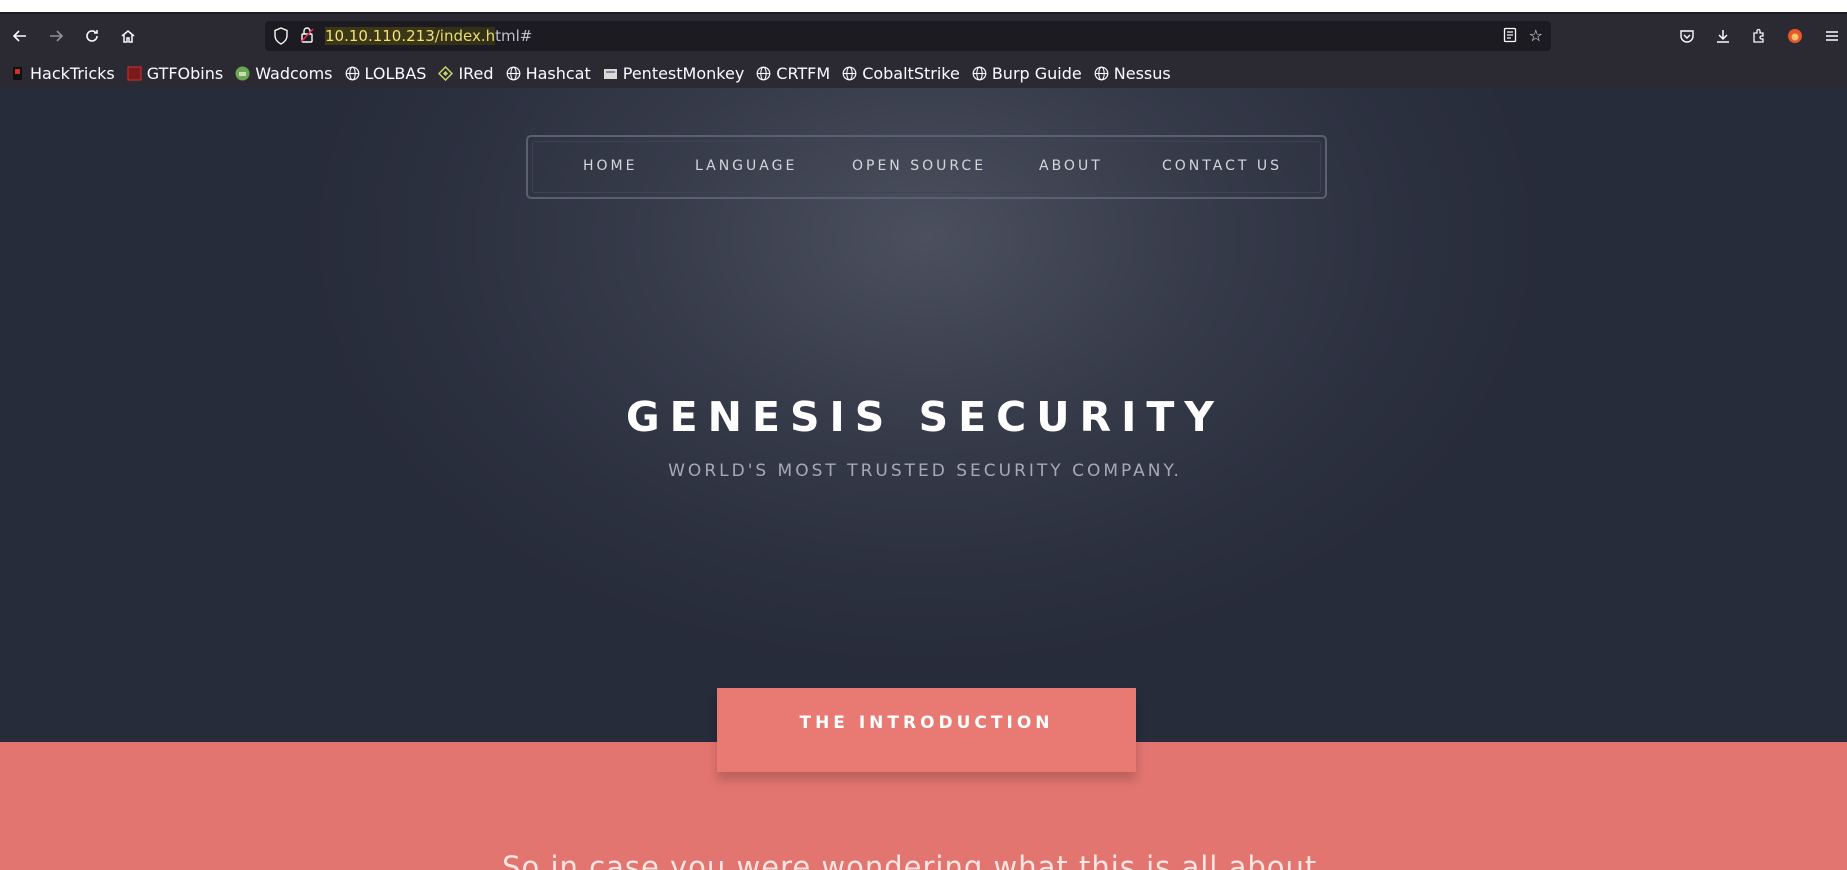 The width and height of the screenshot is (1847, 870). Describe the element at coordinates (307, 37) in the screenshot. I see `insecure-lock-icon` at that location.